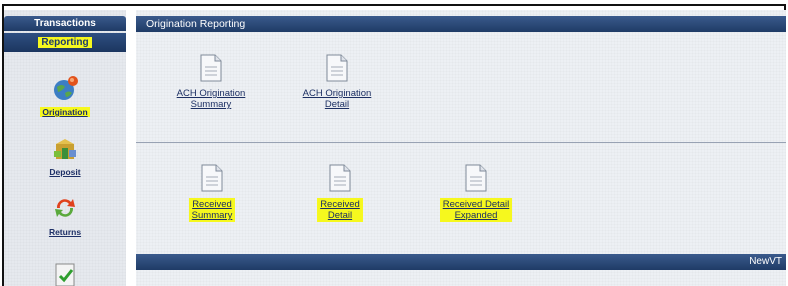 The image size is (788, 286). I want to click on report-ach-origination-summary: ACH Origination Summary, so click(211, 83).